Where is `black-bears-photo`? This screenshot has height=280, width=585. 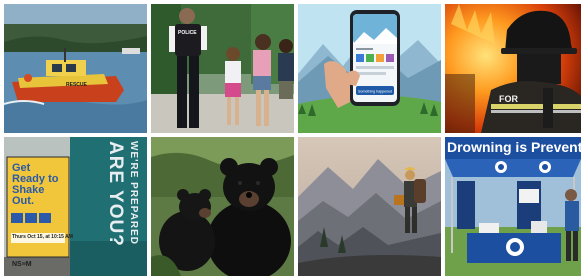 black-bears-photo is located at coordinates (222, 206).